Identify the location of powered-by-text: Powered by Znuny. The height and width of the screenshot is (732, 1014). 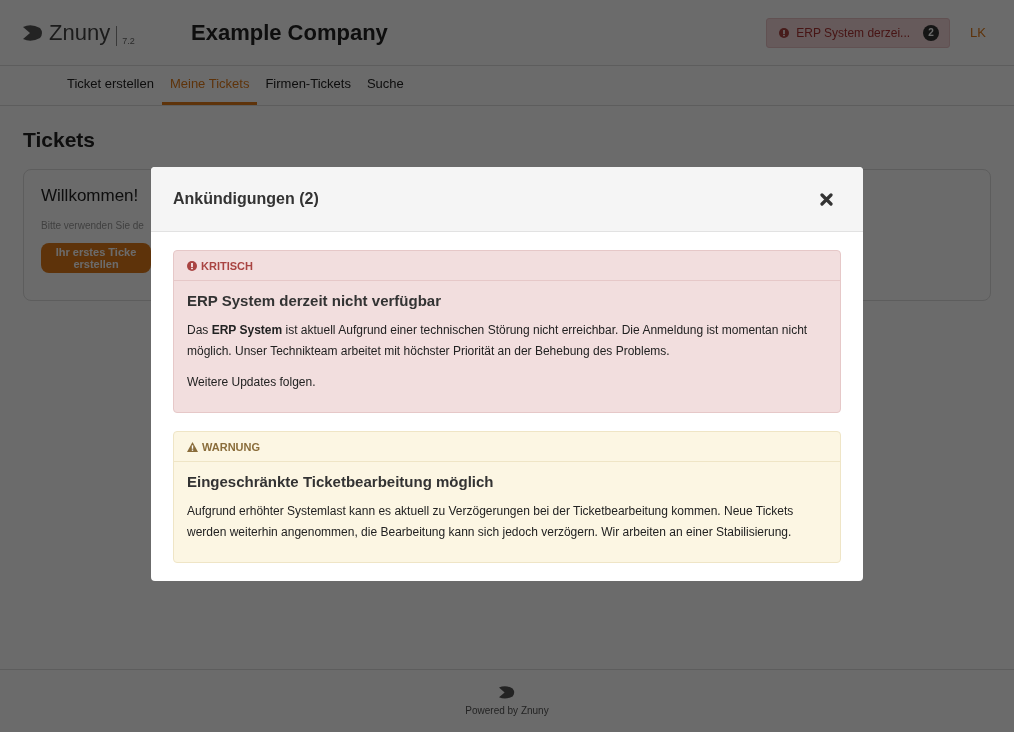
(507, 710).